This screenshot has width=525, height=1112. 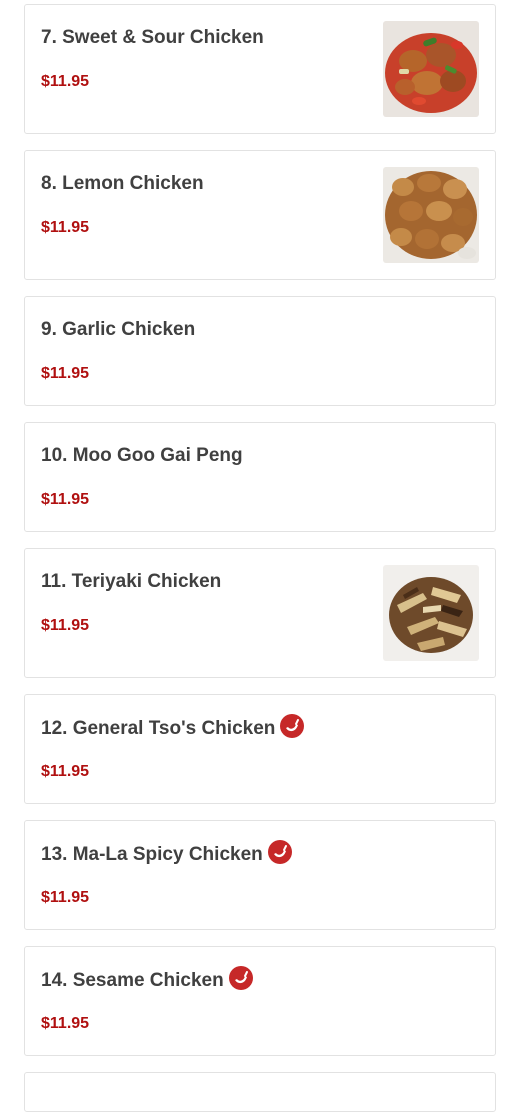 What do you see at coordinates (152, 37) in the screenshot?
I see `menu-item-name: 7. Sweet & Sour Chicken` at bounding box center [152, 37].